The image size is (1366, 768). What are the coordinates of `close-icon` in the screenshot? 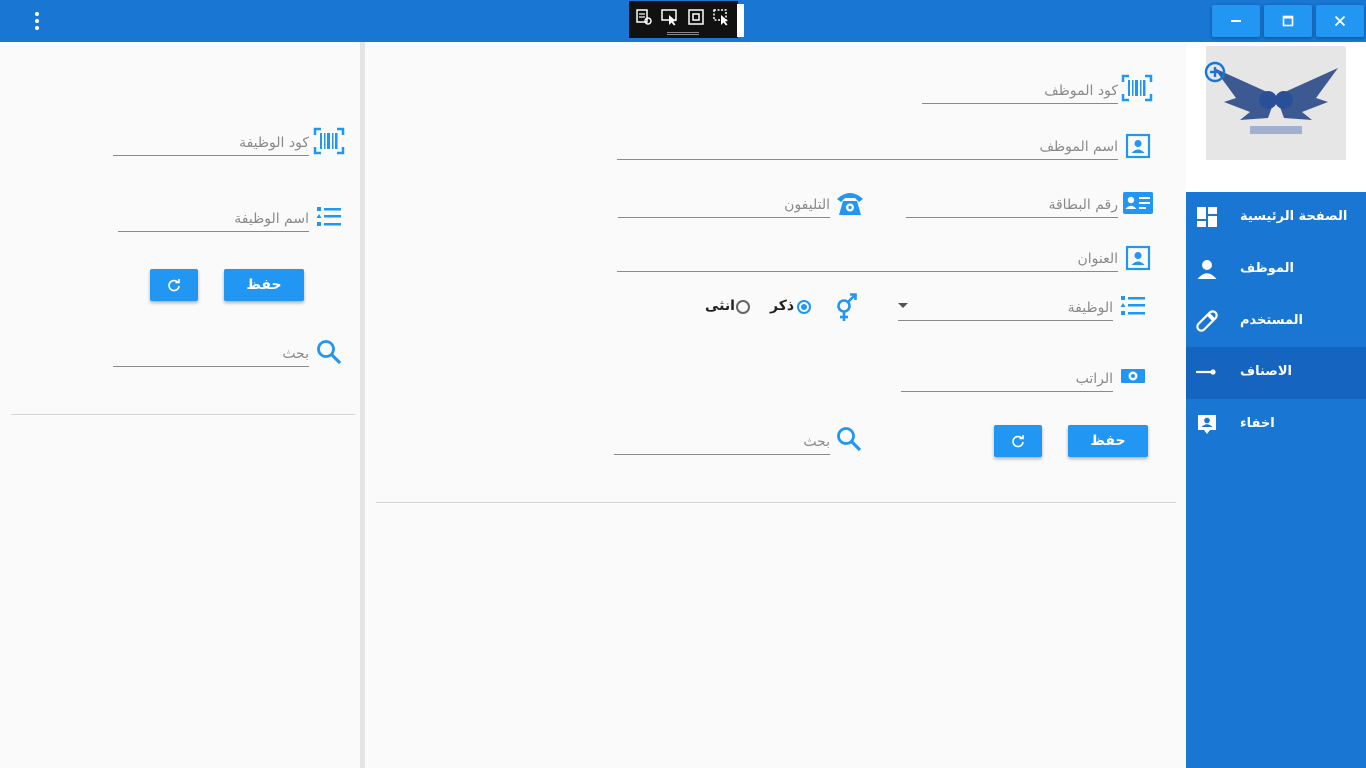 It's located at (1340, 21).